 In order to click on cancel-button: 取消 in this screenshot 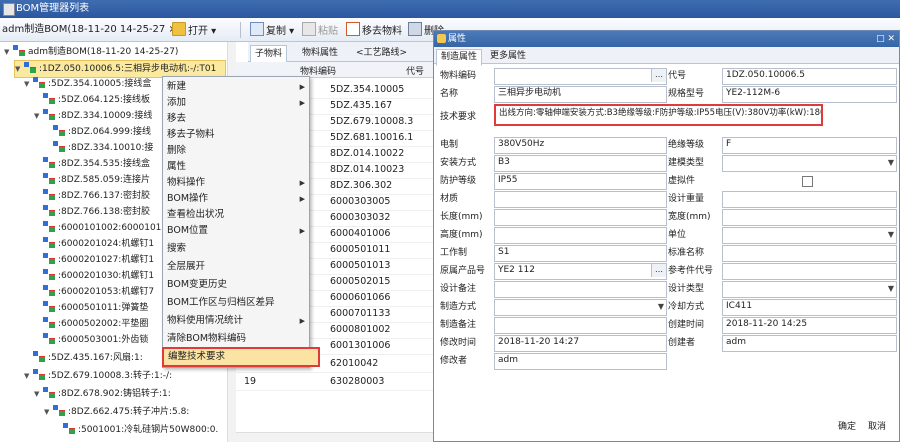, I will do `click(877, 427)`.